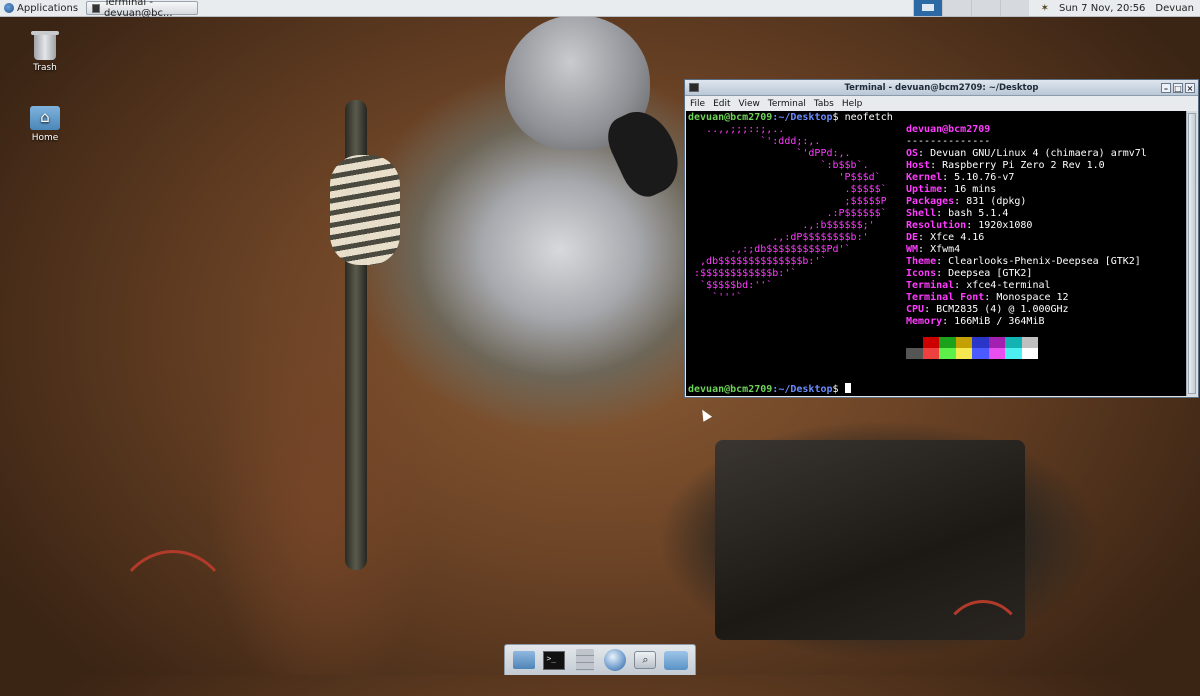 This screenshot has width=1200, height=696. I want to click on ascii-art-line: ;$$$$$P, so click(787, 201).